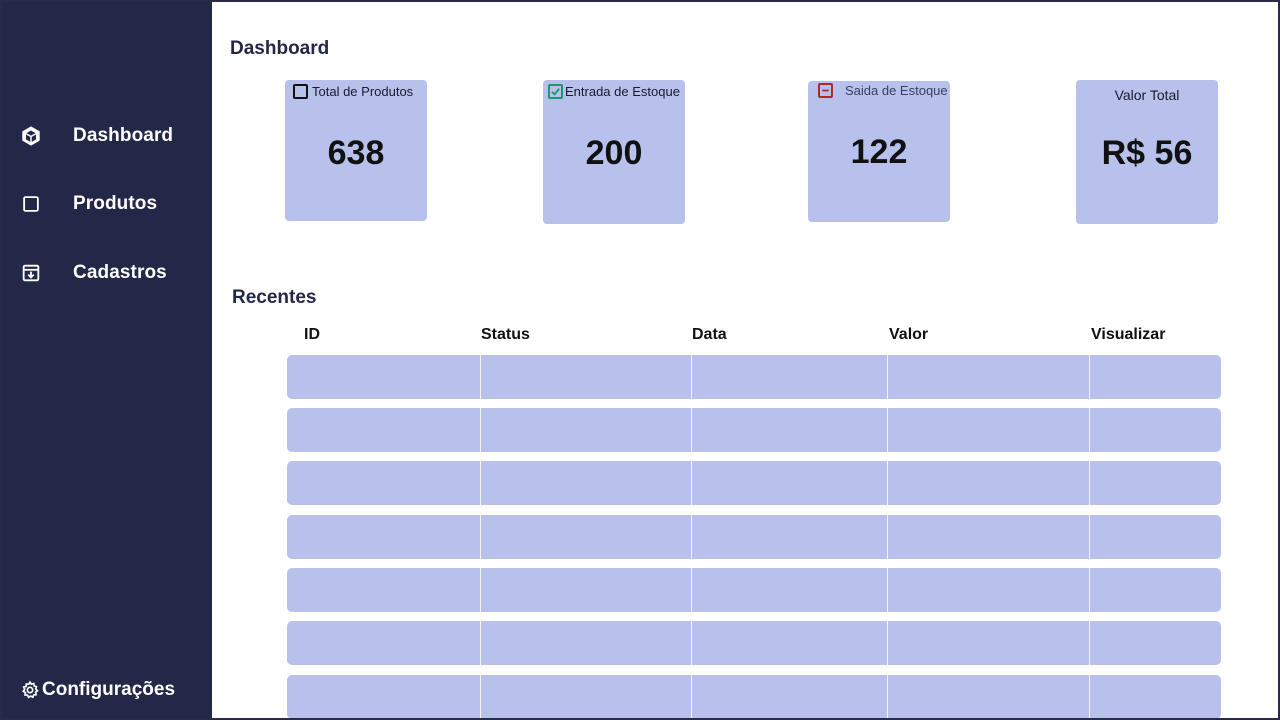 The width and height of the screenshot is (1280, 720). Describe the element at coordinates (909, 334) in the screenshot. I see `column-header-valor: Valor` at that location.